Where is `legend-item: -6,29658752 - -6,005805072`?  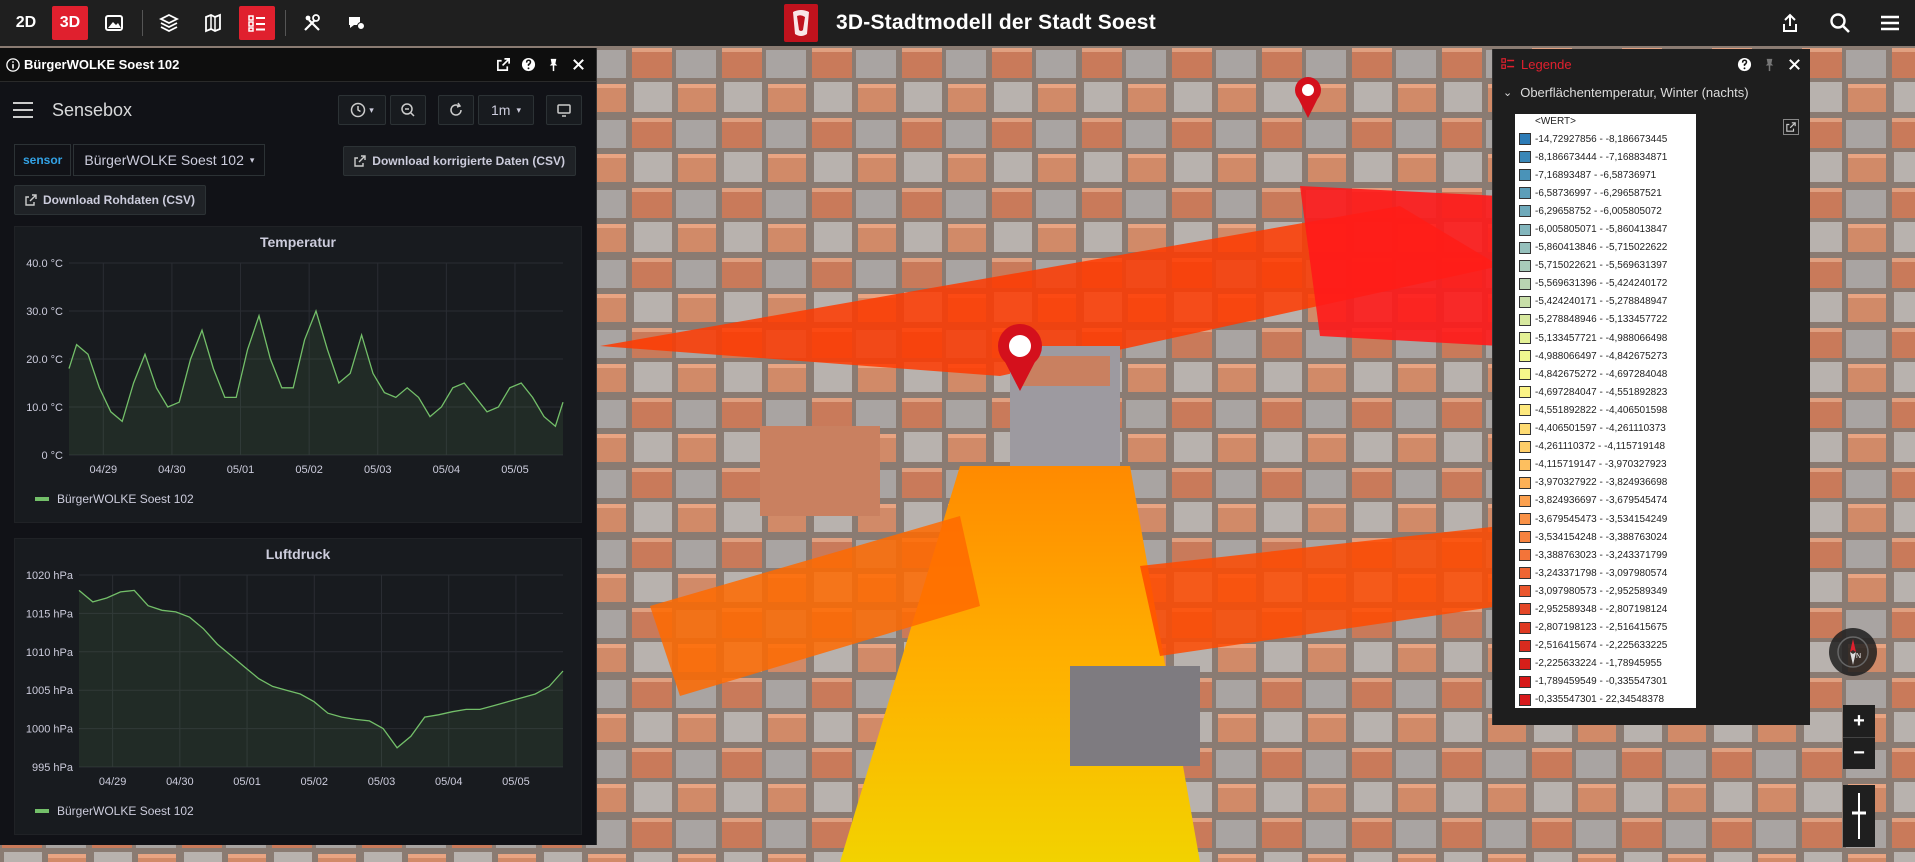 legend-item: -6,29658752 - -6,005805072 is located at coordinates (1605, 211).